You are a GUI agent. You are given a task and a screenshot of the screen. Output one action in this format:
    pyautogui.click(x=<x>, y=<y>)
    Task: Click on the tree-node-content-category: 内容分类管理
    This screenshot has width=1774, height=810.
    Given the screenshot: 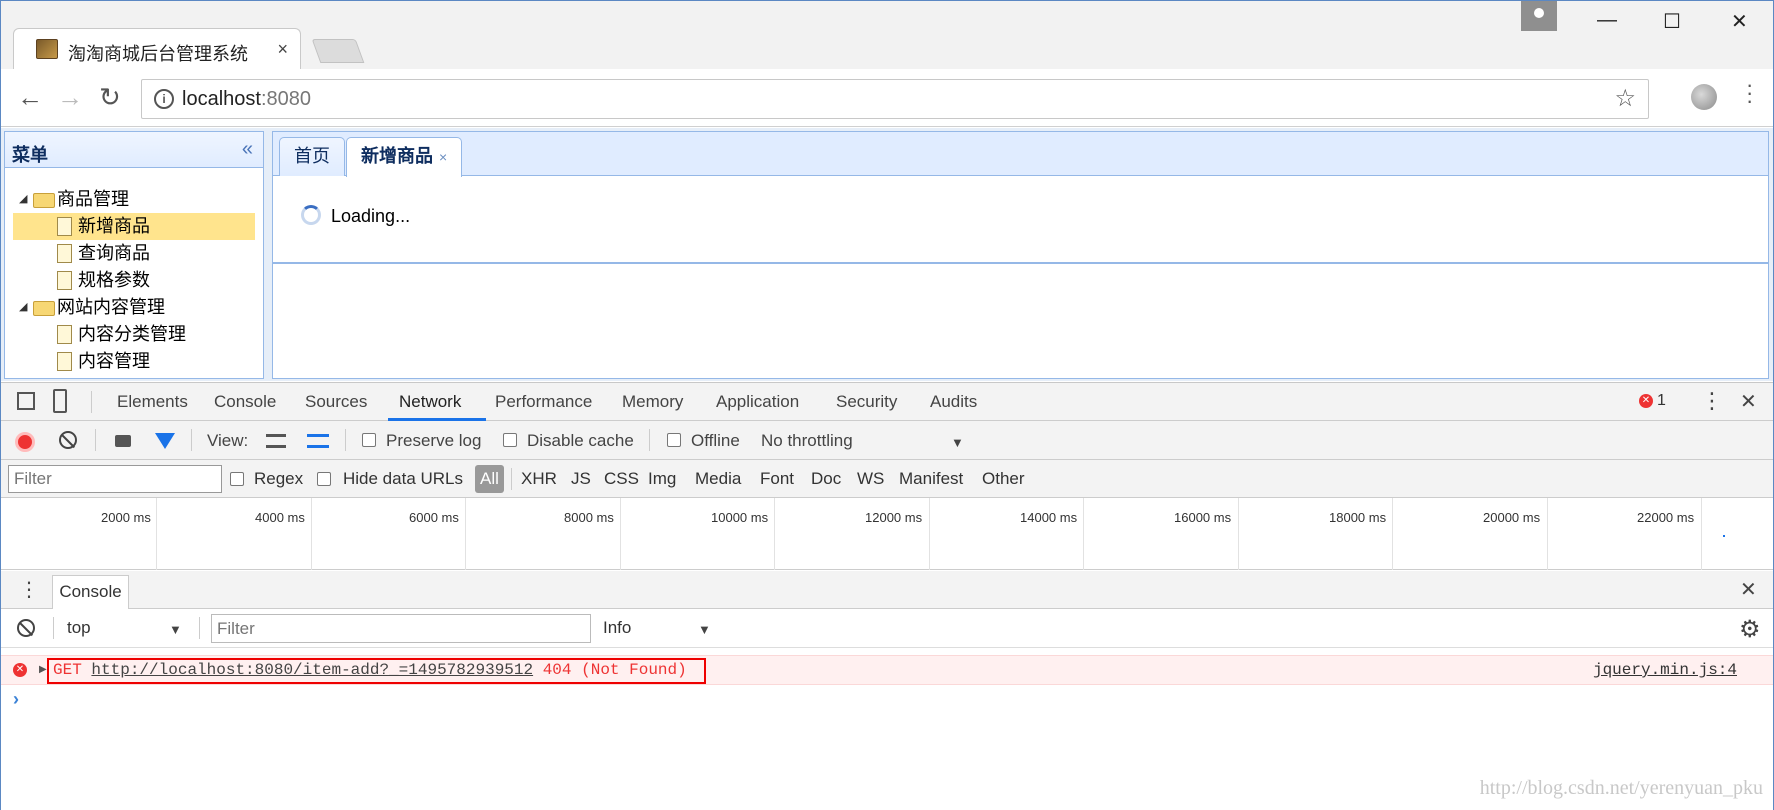 What is the action you would take?
    pyautogui.click(x=134, y=334)
    